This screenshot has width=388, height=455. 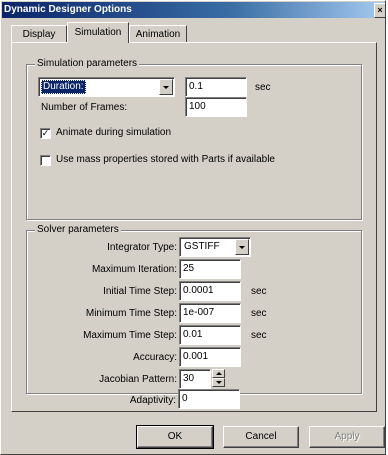 I want to click on duration-select-value: Duration:, so click(x=63, y=87).